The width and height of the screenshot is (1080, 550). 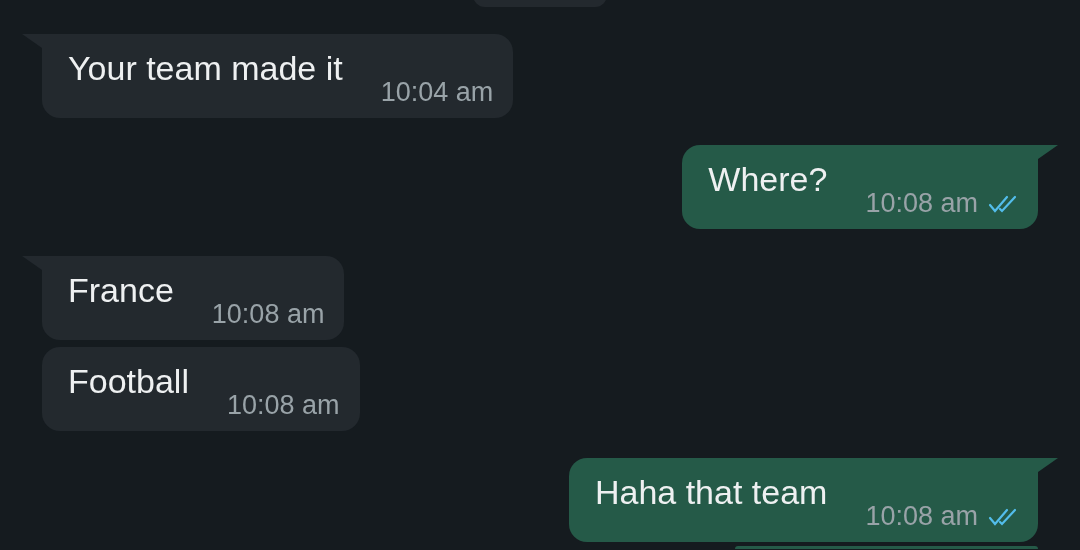 I want to click on message-text: Your team made it, so click(x=205, y=68).